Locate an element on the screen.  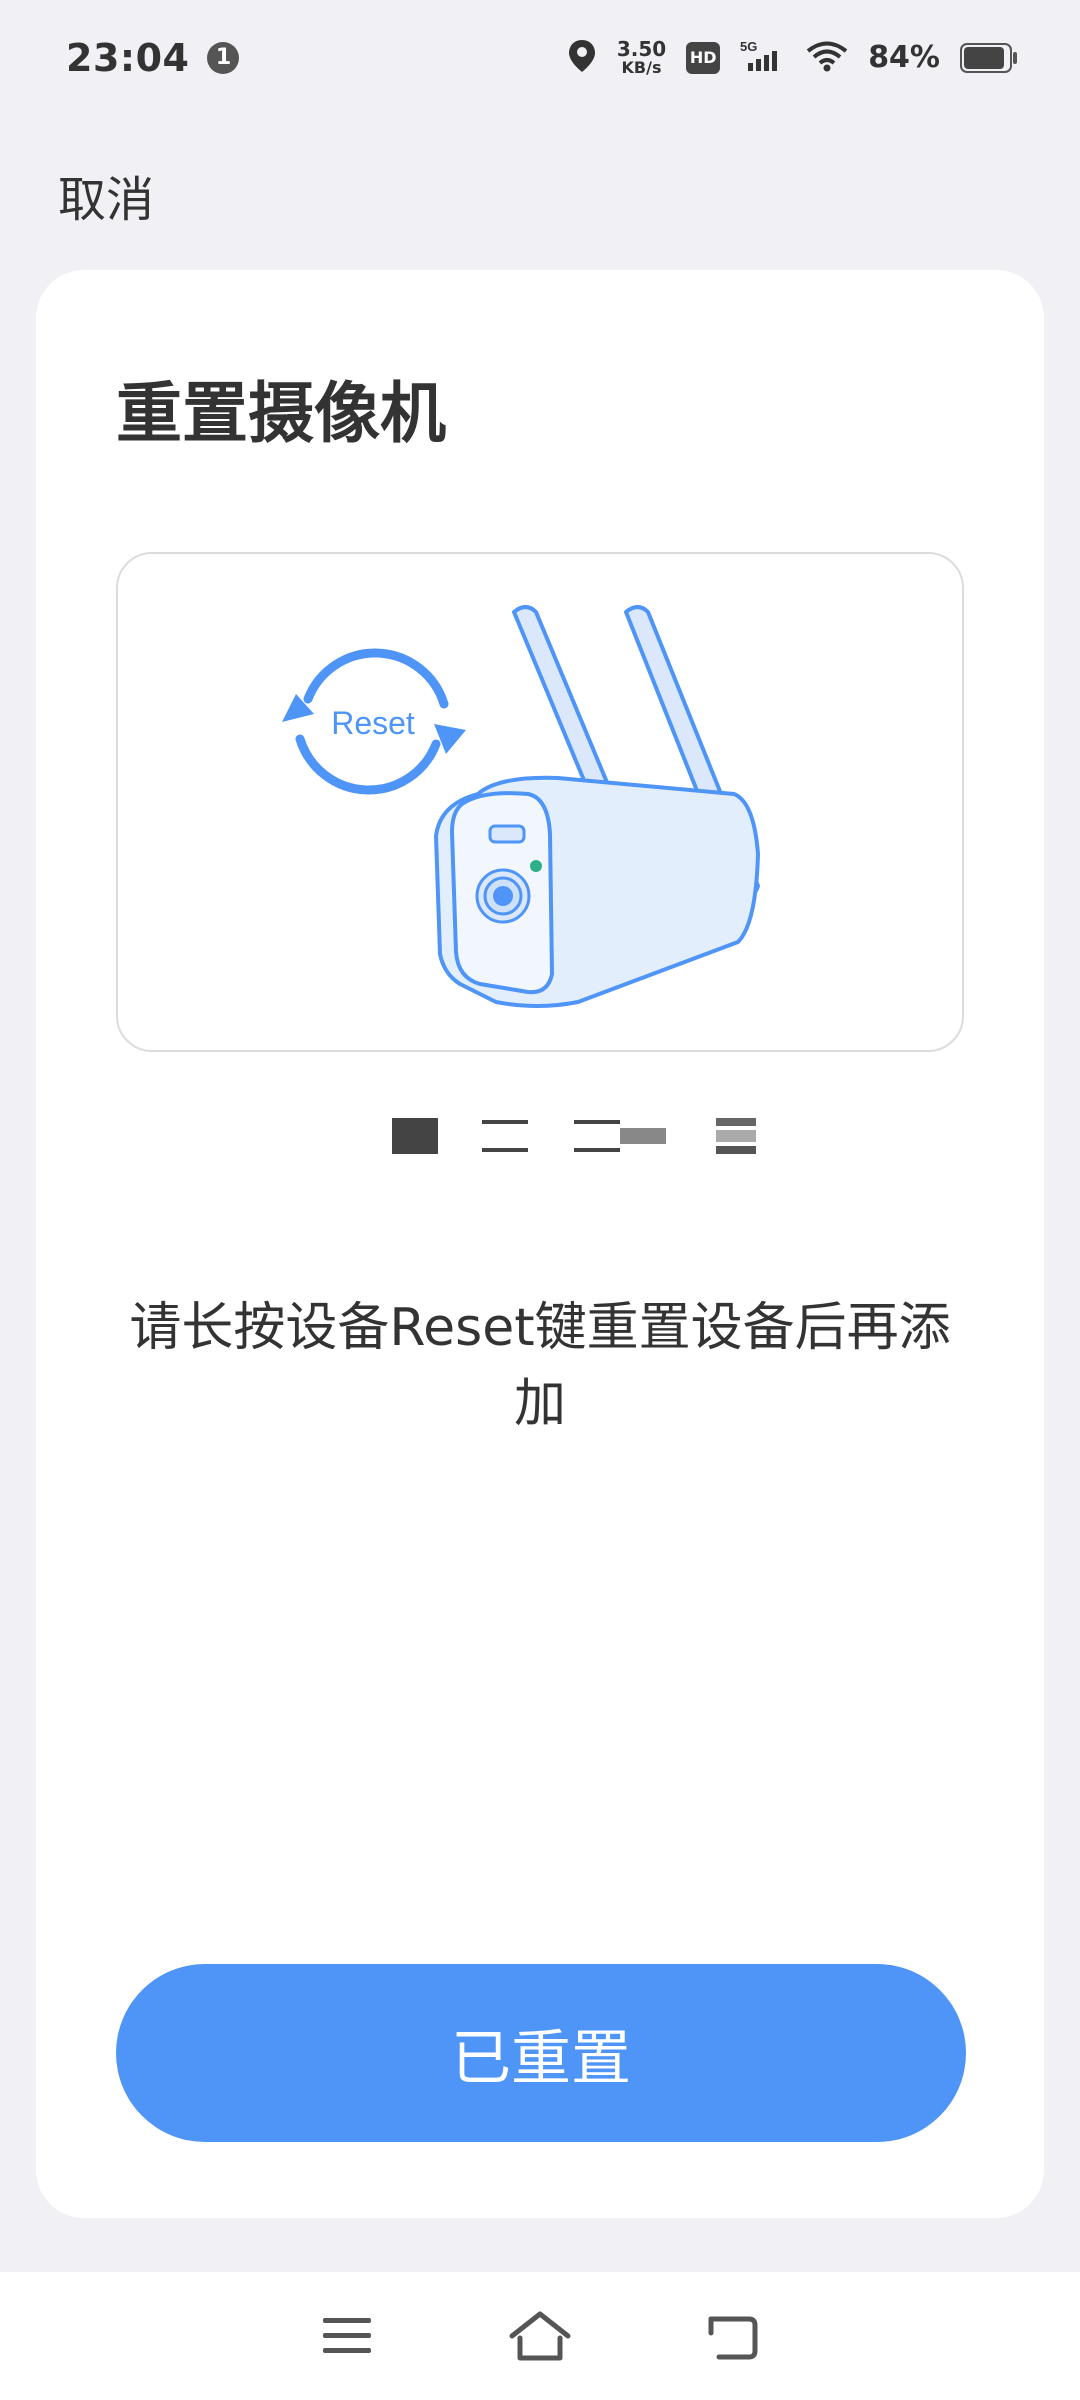
reset-label: Reset is located at coordinates (373, 723).